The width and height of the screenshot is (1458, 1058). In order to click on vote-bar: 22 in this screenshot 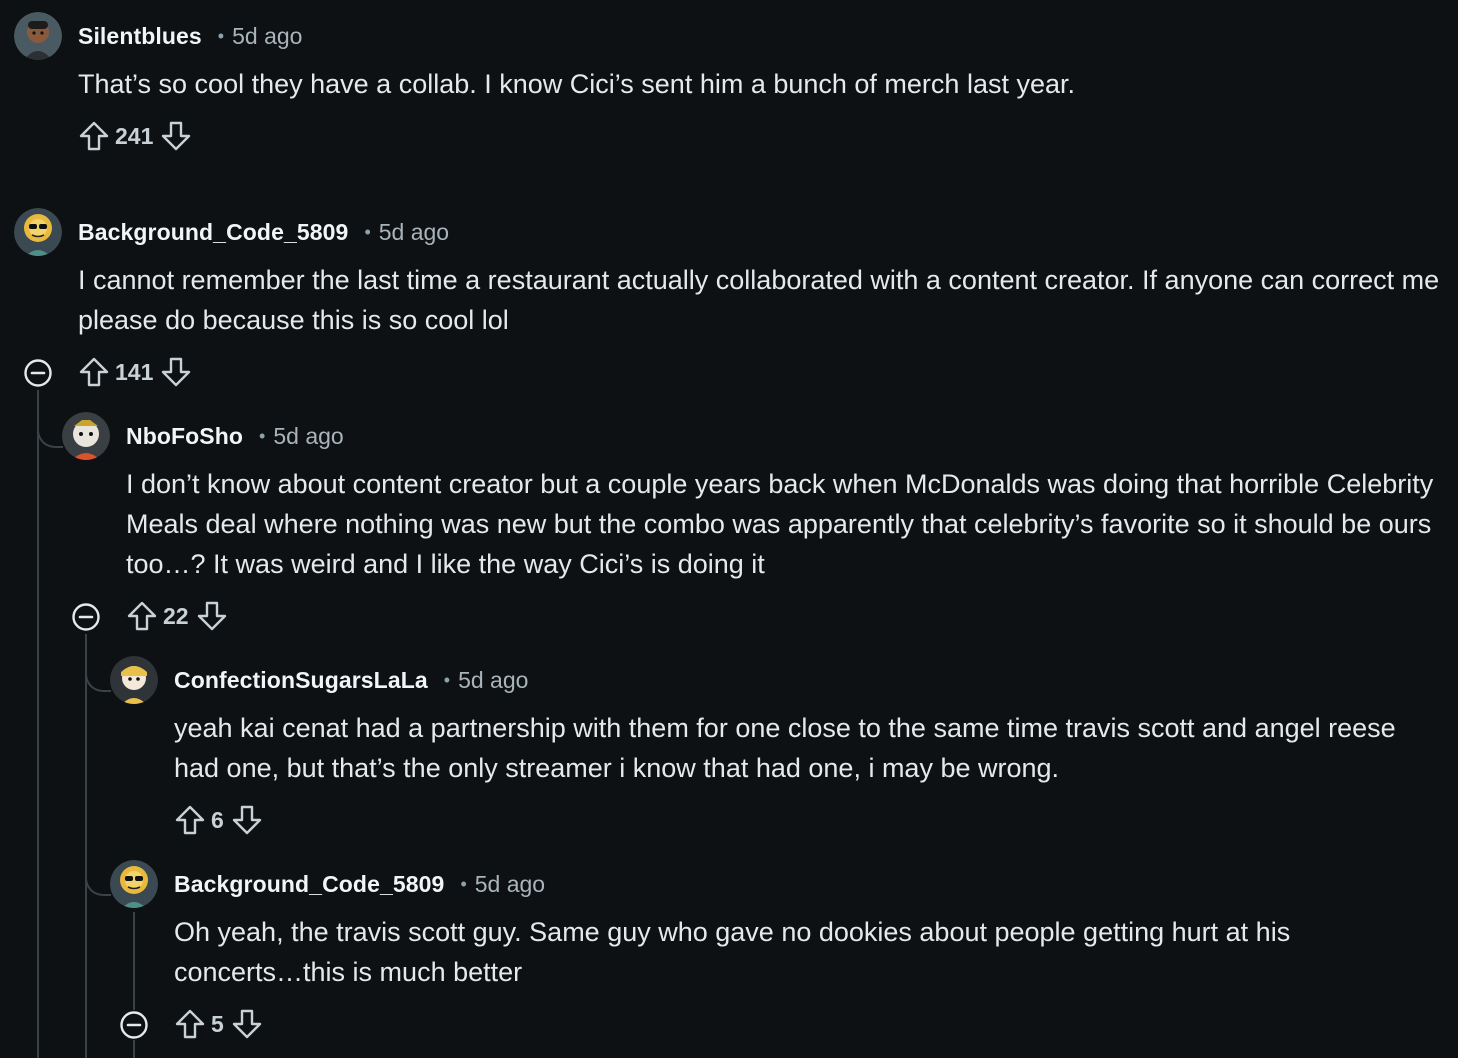, I will do `click(177, 616)`.